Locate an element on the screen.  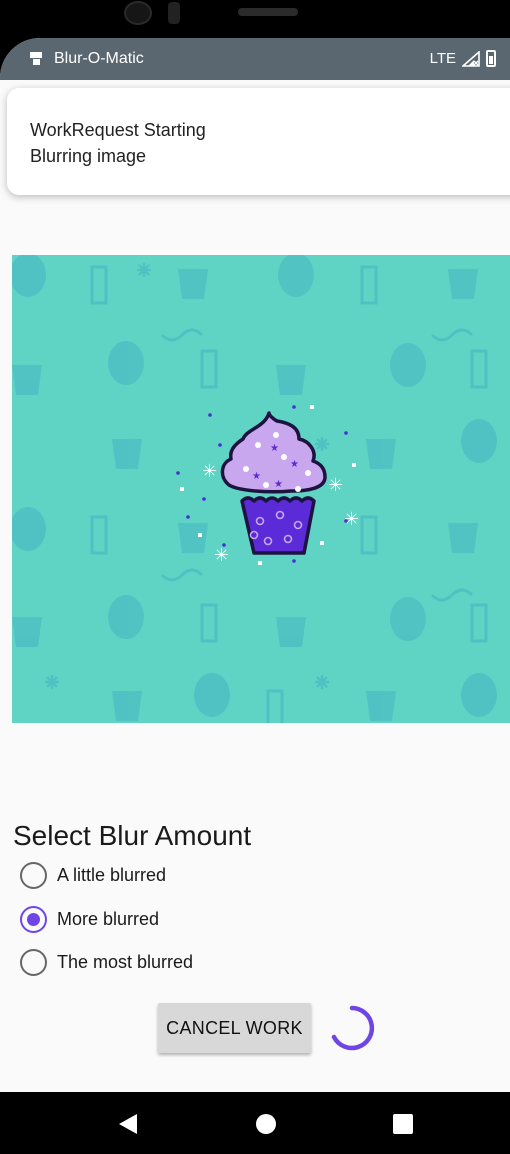
blur-amount-title: Select Blur Amount is located at coordinates (132, 835).